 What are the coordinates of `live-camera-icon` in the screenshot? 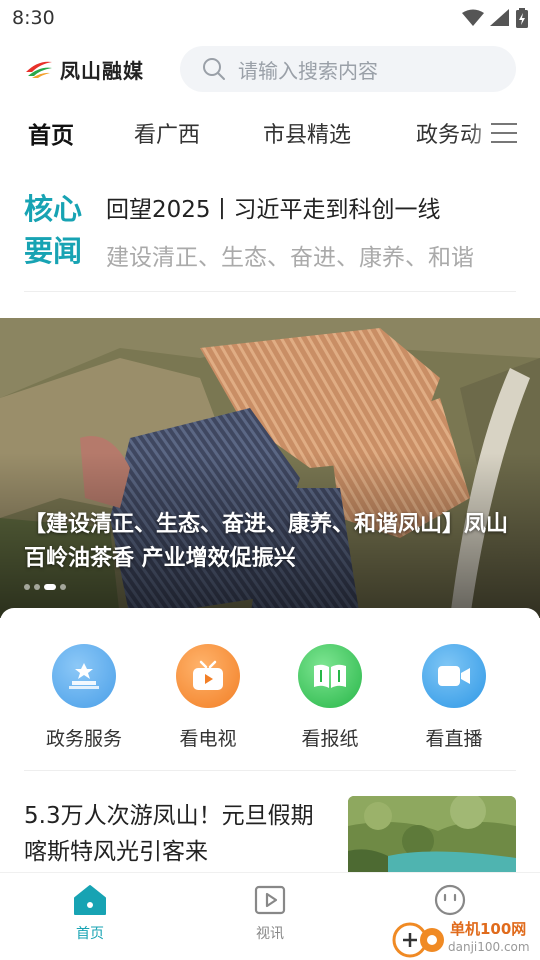 It's located at (454, 676).